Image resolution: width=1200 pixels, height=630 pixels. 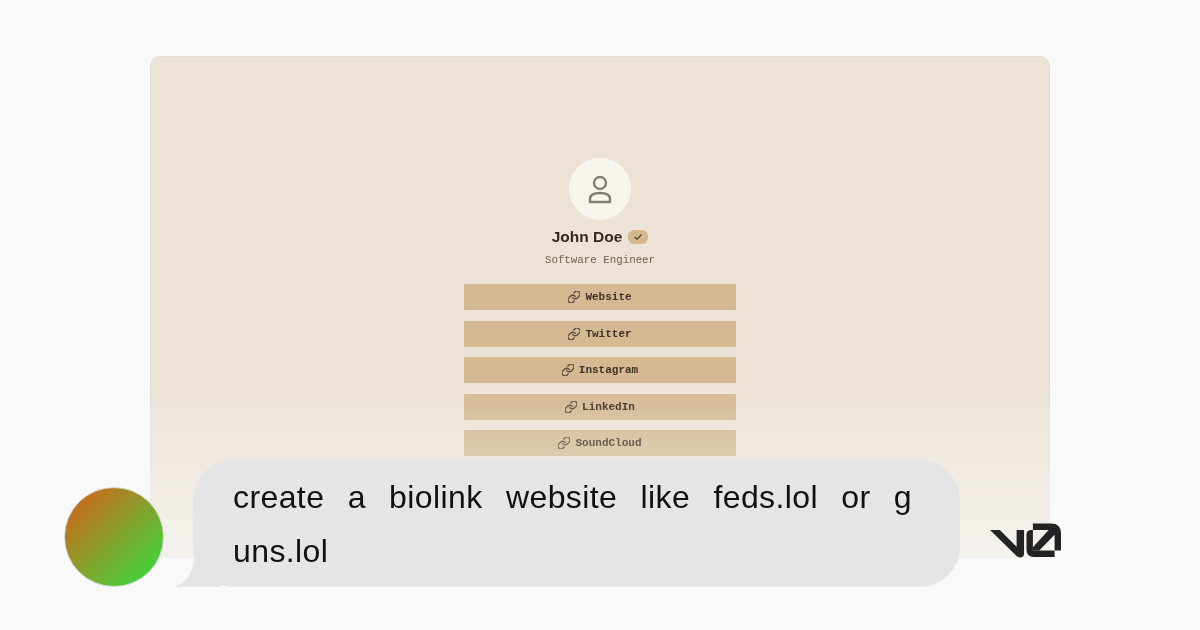 What do you see at coordinates (600, 333) in the screenshot?
I see `link-button: Twitter` at bounding box center [600, 333].